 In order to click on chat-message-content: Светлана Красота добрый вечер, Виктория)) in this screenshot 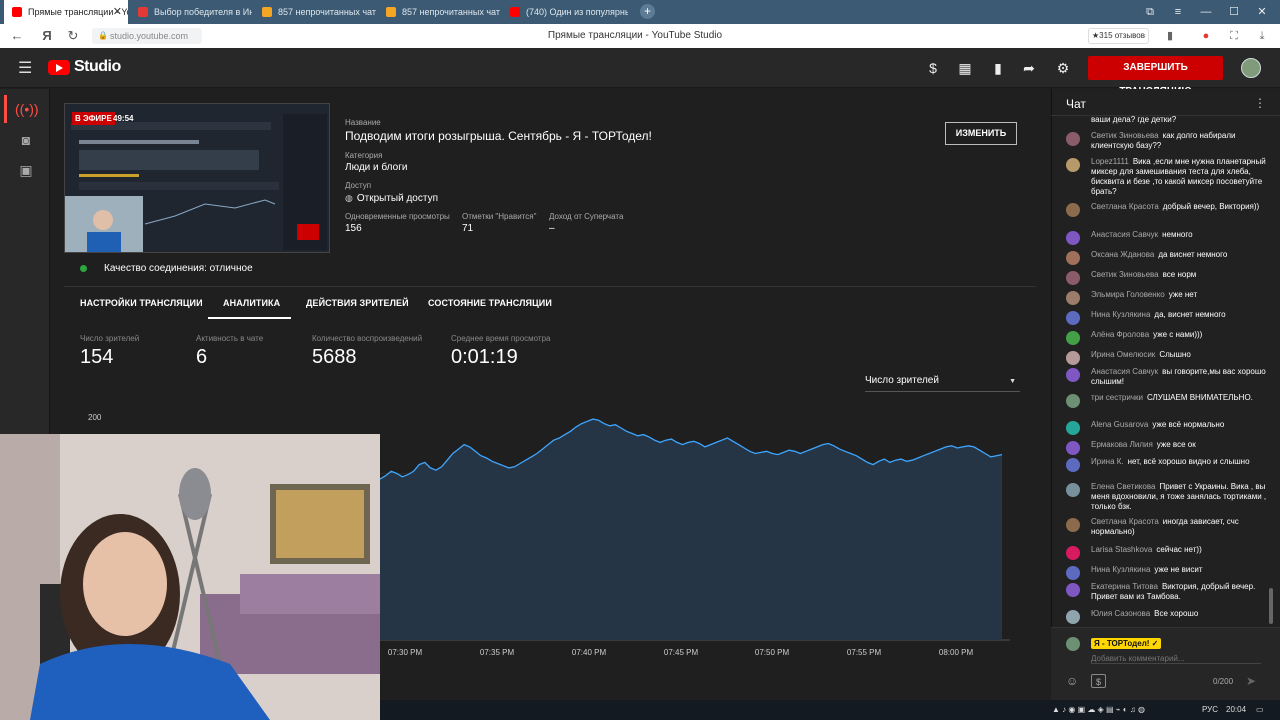, I will do `click(1180, 207)`.